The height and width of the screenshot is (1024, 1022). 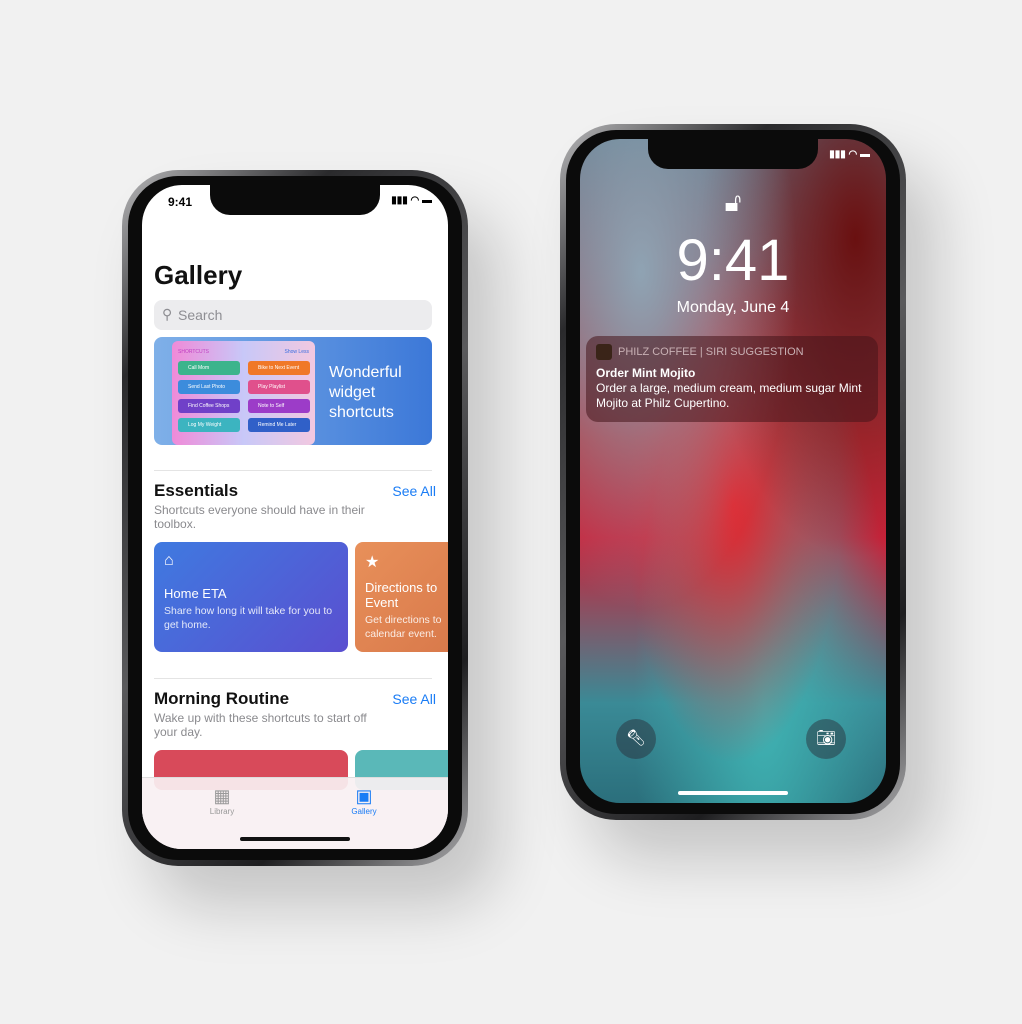 What do you see at coordinates (196, 490) in the screenshot?
I see `section-title-essentials: Essentials` at bounding box center [196, 490].